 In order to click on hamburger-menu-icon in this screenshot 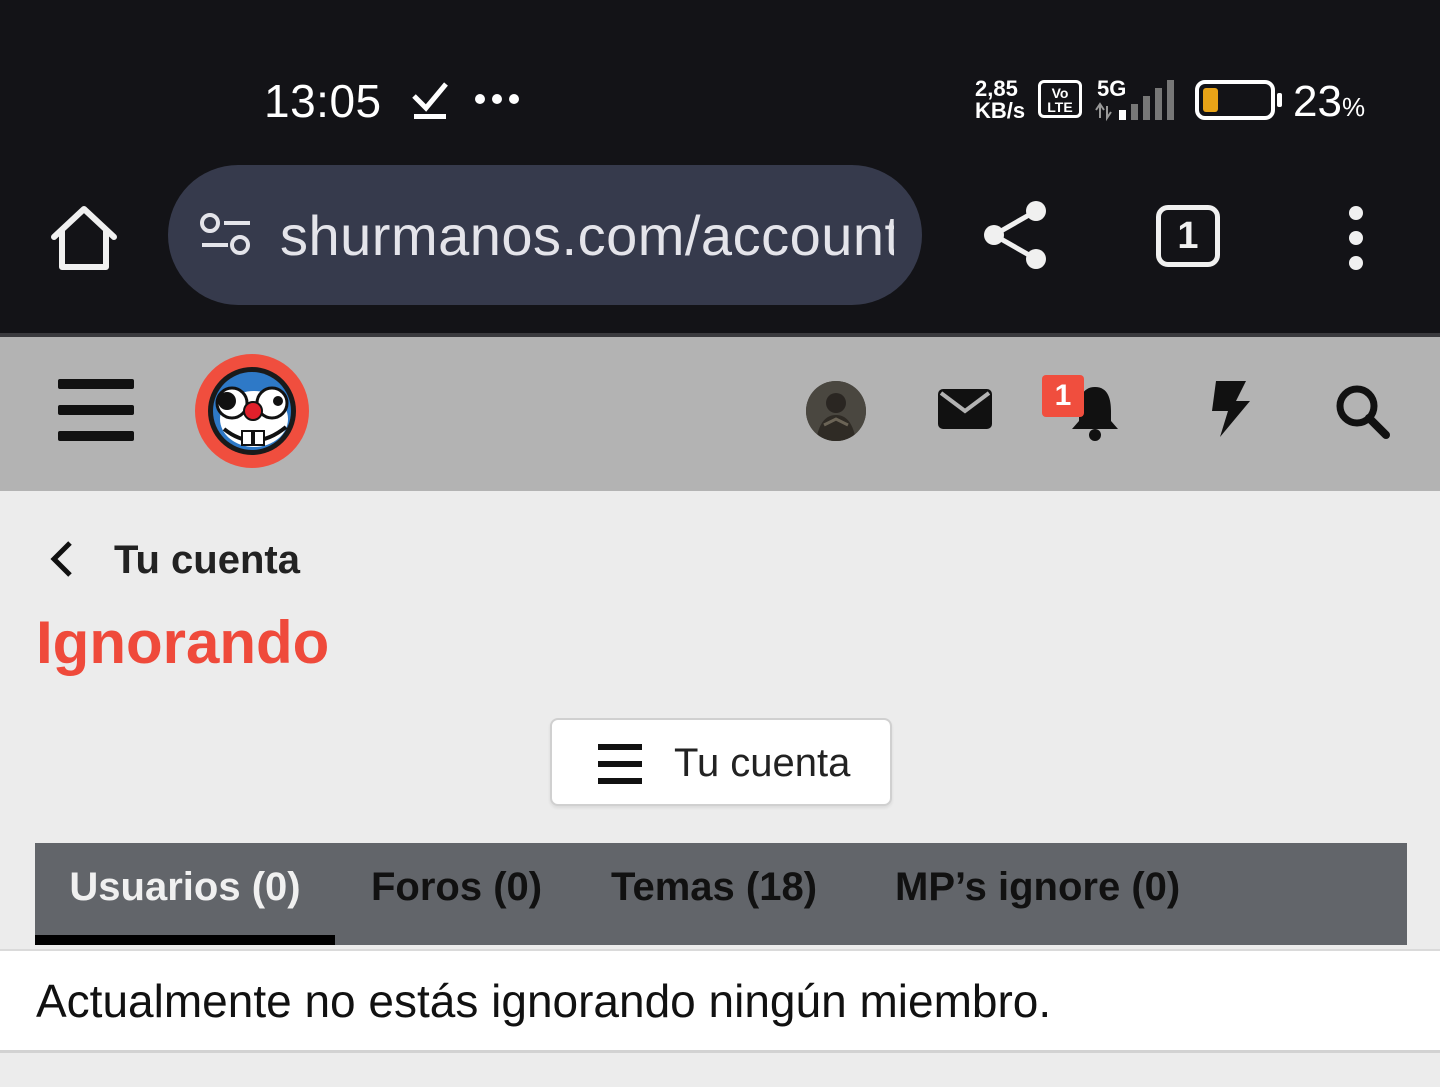, I will do `click(96, 410)`.